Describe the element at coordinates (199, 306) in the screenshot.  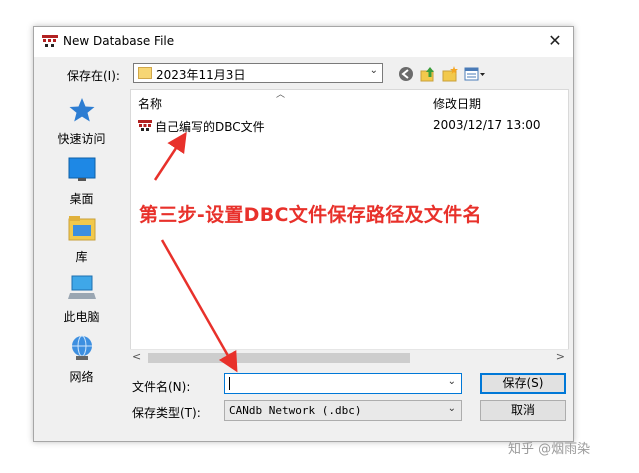
I see `arrow-to-filename` at that location.